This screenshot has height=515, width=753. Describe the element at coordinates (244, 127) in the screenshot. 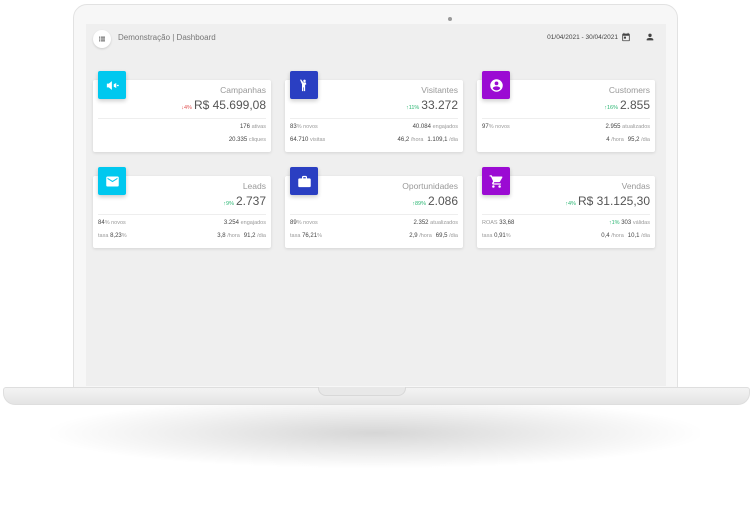

I see `ativas-value: 176` at that location.